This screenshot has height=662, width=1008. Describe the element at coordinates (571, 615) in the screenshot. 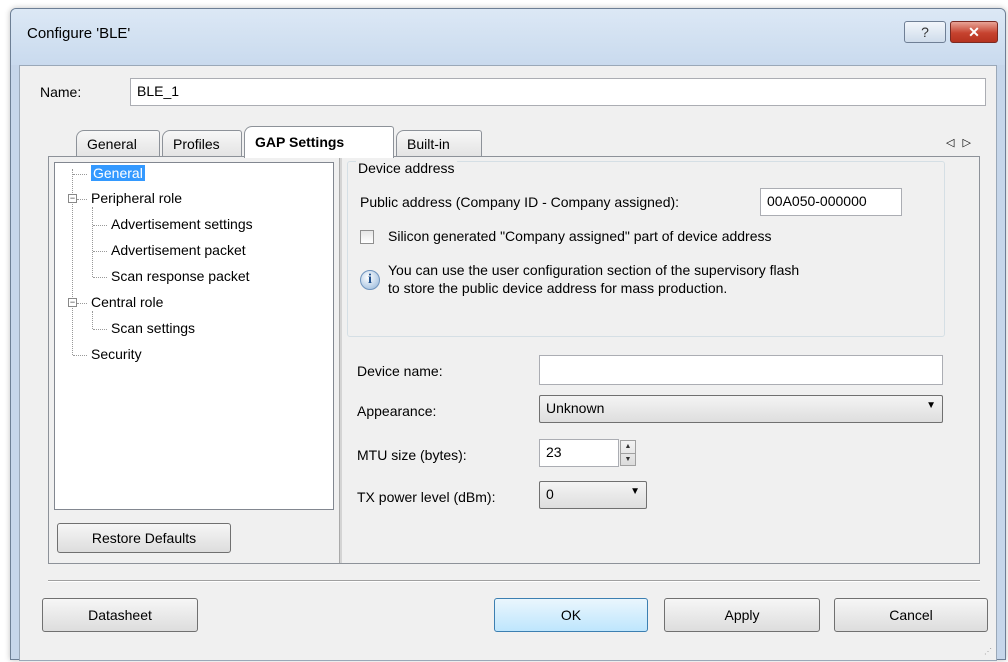

I see `ok-button: OK` at that location.